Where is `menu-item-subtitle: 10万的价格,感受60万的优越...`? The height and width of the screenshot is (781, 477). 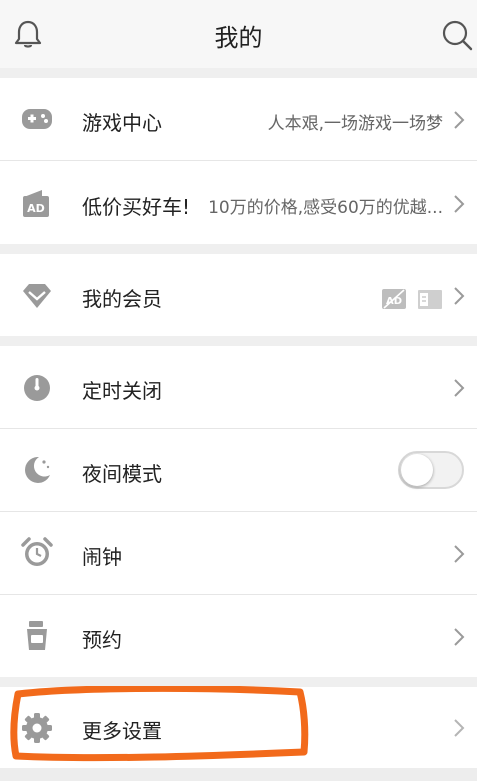
menu-item-subtitle: 10万的价格,感受60万的优越... is located at coordinates (325, 208).